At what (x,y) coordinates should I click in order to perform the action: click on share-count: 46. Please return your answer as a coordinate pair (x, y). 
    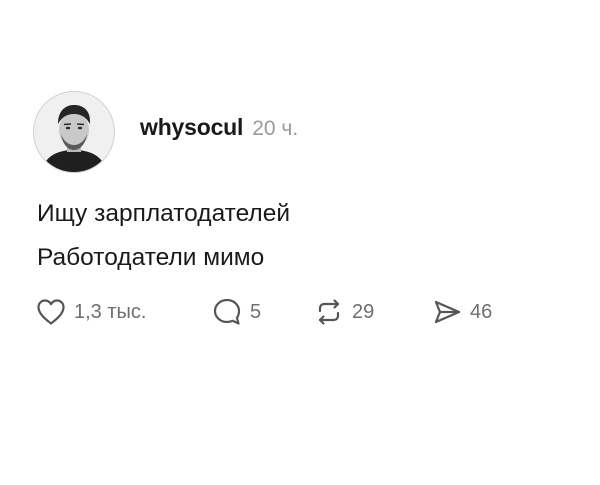
    Looking at the image, I should click on (481, 311).